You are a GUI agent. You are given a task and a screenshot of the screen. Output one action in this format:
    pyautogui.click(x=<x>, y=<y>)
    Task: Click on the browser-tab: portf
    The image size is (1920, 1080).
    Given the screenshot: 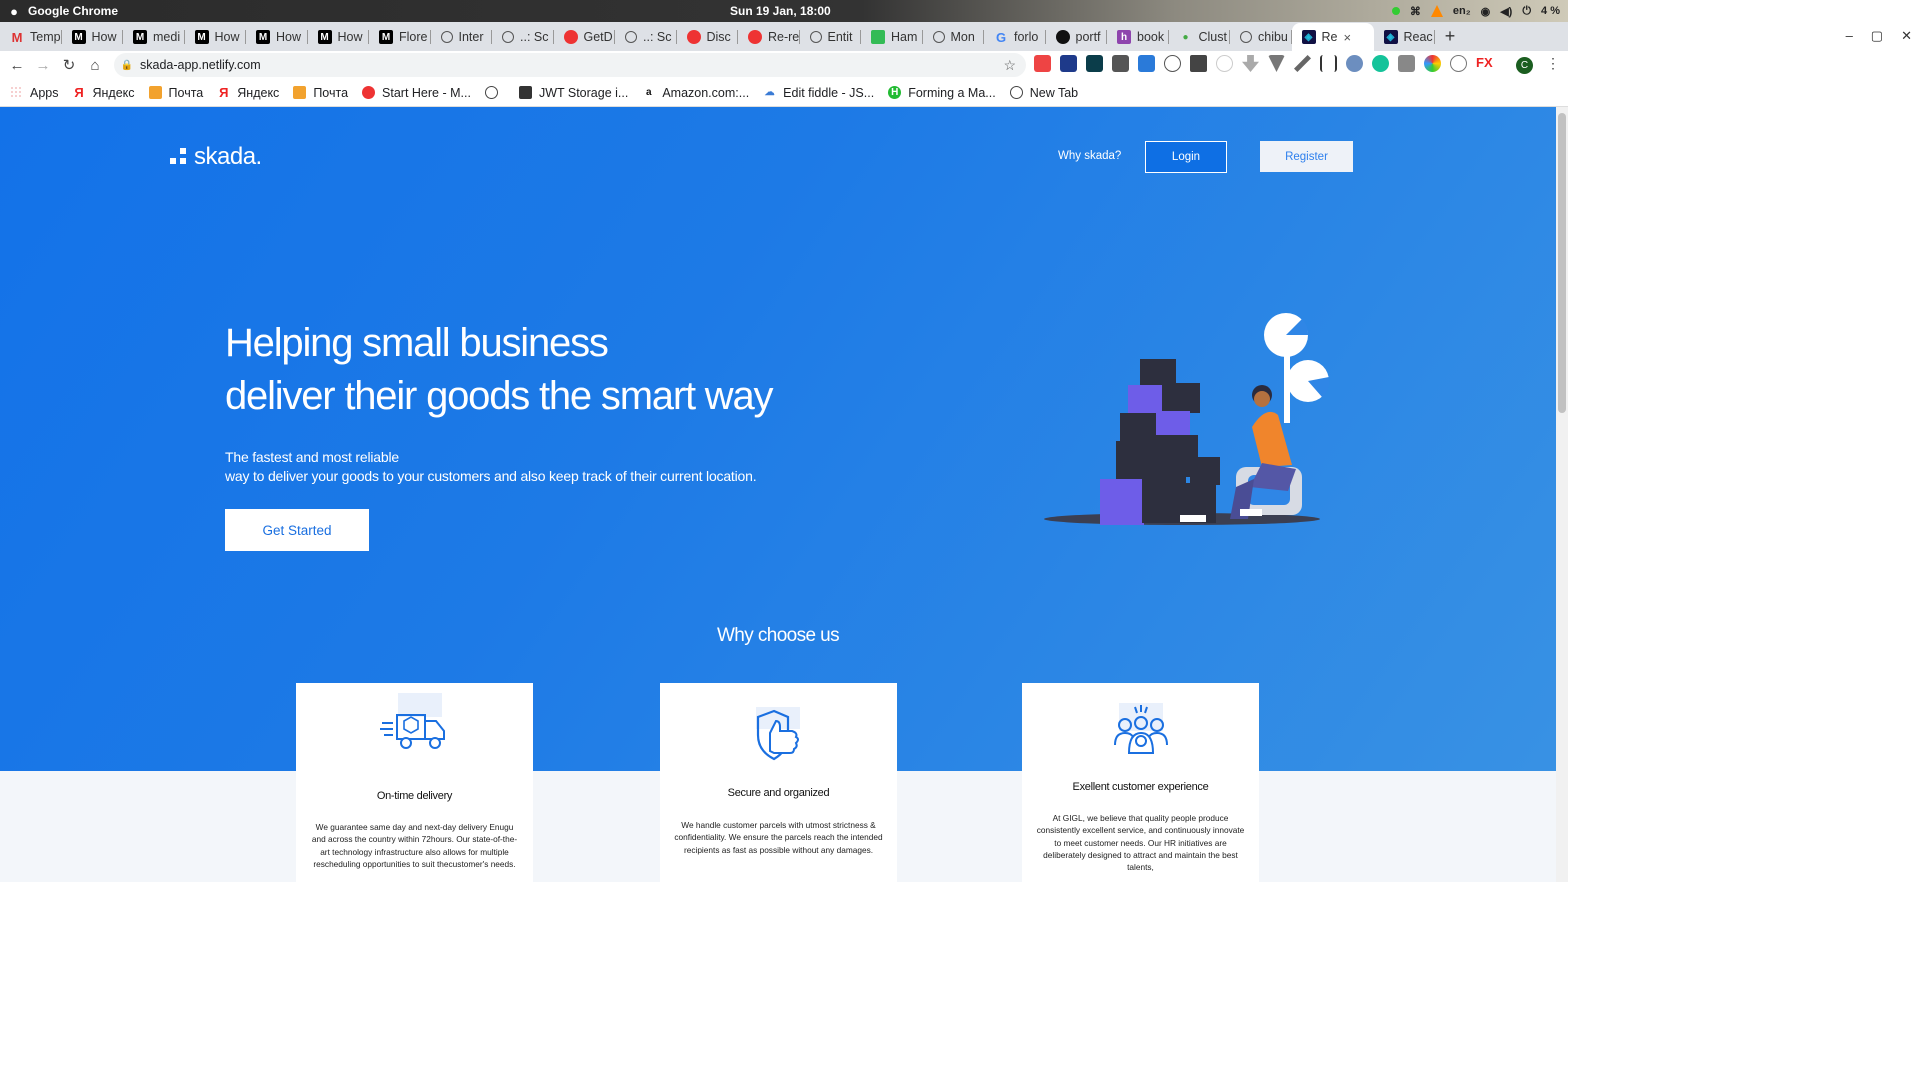 What is the action you would take?
    pyautogui.click(x=1077, y=37)
    